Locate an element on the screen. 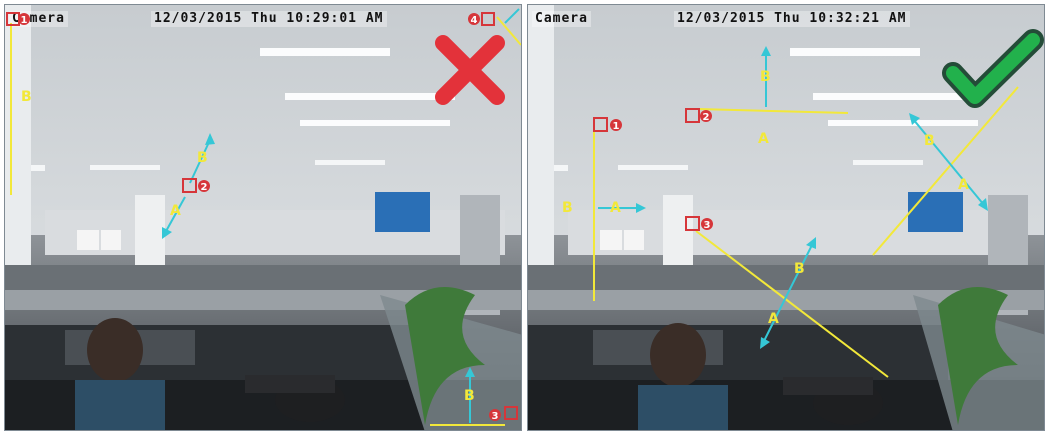 The image size is (1049, 435). marker-number-4: 4 is located at coordinates (474, 20).